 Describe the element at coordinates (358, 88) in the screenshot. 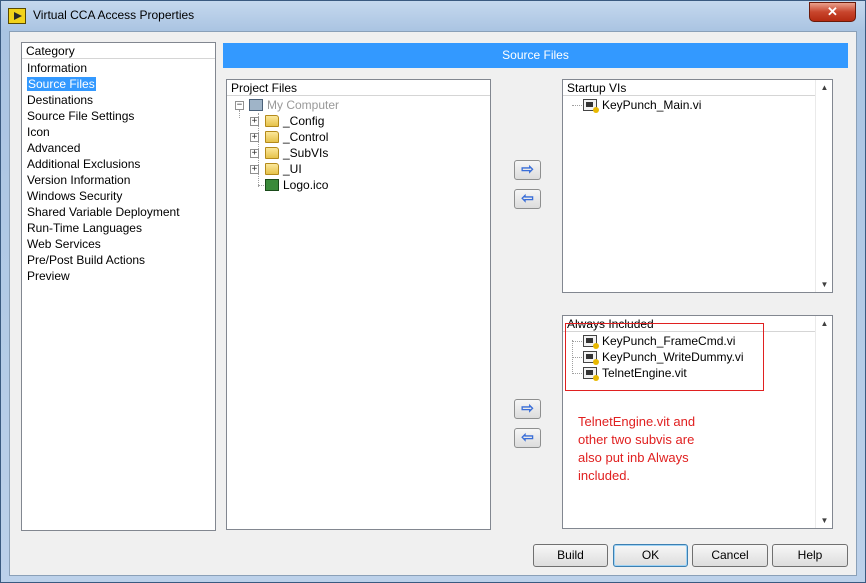

I see `project-files-header: Project Files` at that location.